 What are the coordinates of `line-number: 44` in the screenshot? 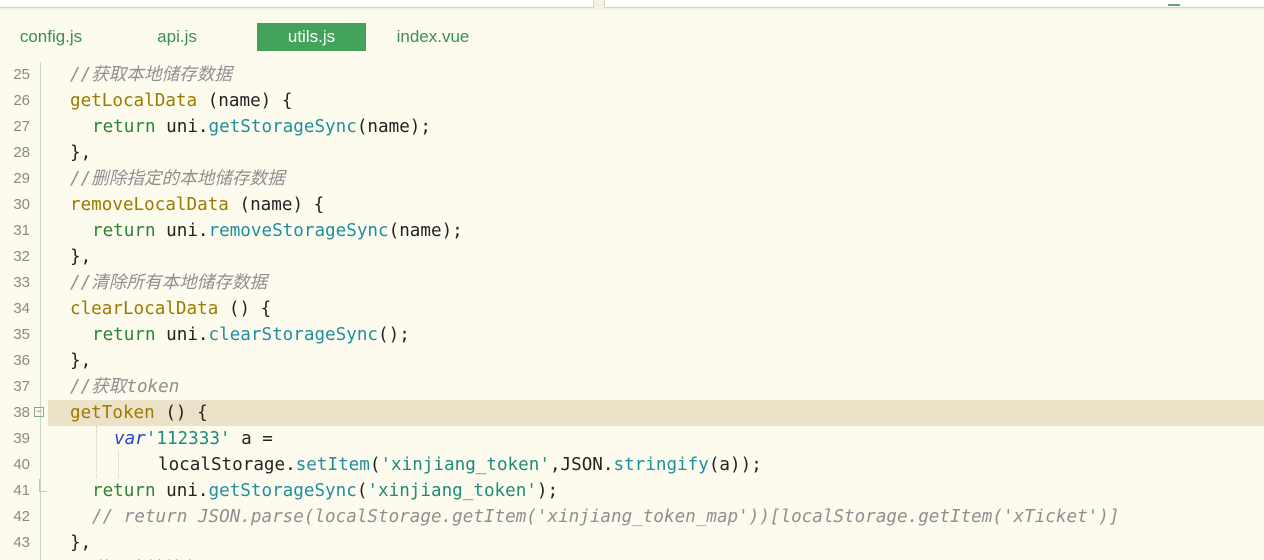 It's located at (15, 558).